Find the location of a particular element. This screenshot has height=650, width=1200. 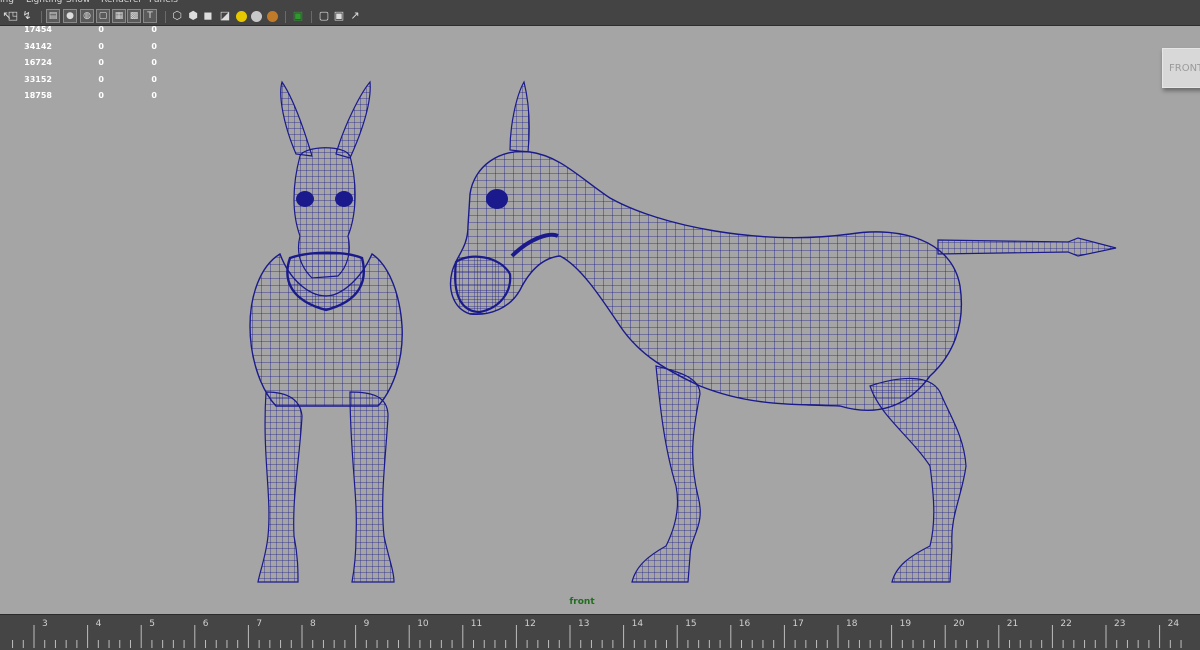

use-all-lights-icon is located at coordinates (241, 16).